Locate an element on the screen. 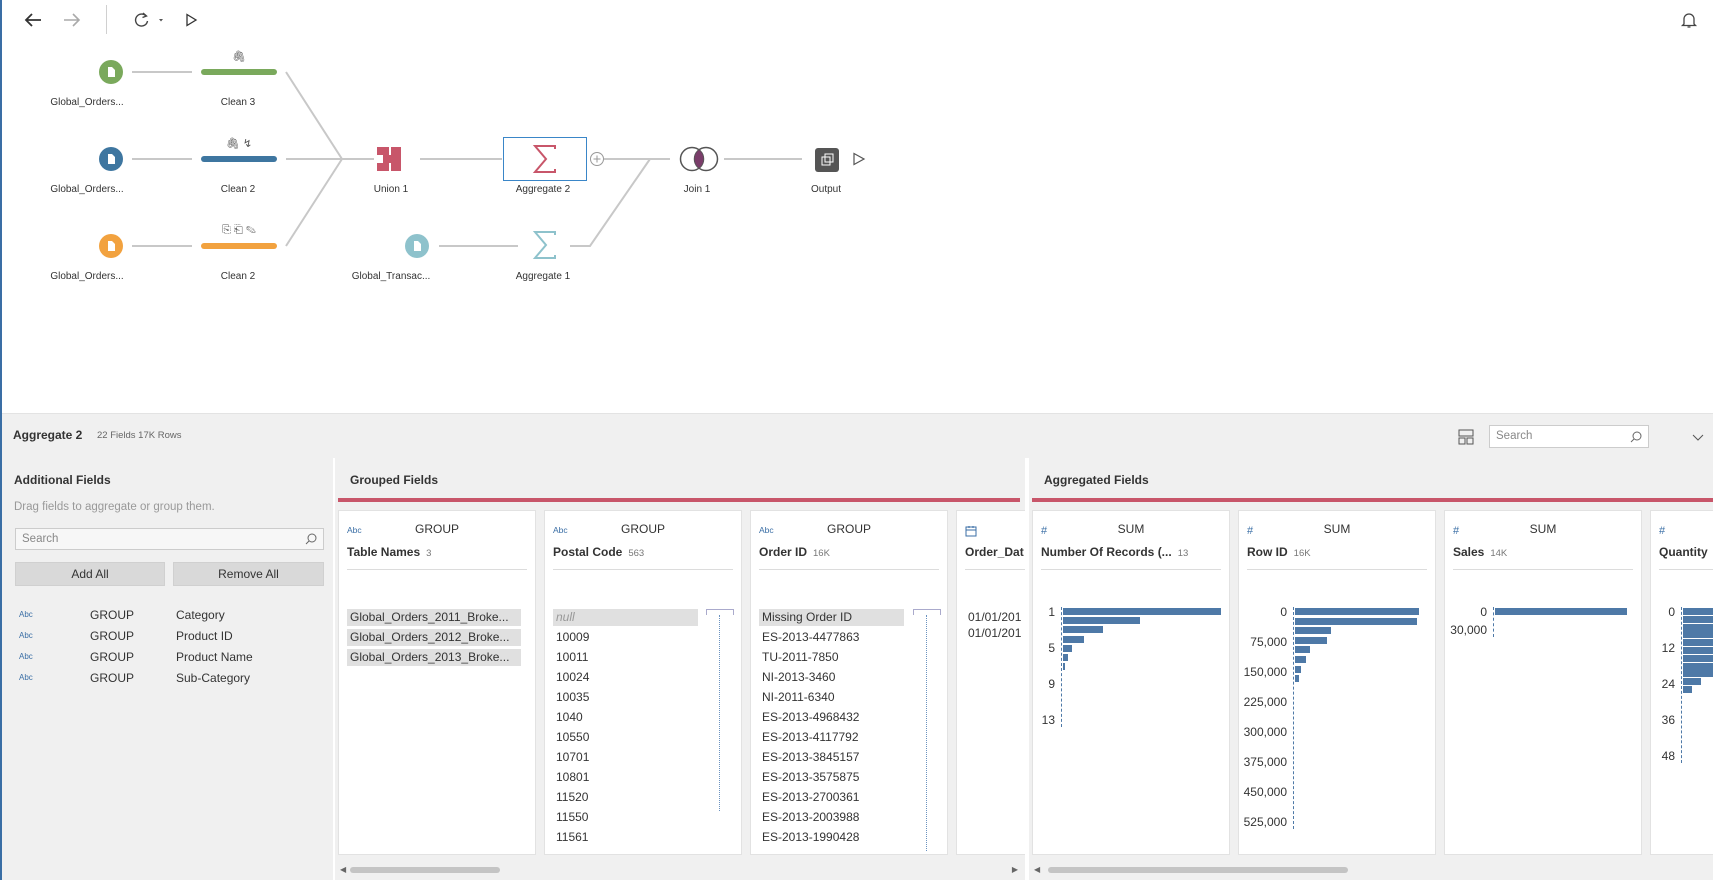 Image resolution: width=1713 pixels, height=880 pixels. clean-2-node-b is located at coordinates (239, 246).